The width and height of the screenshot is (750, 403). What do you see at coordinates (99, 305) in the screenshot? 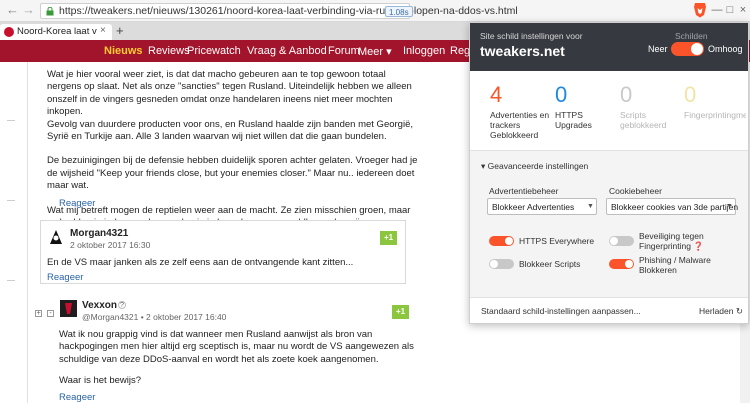
I see `comment-author: Vexxon` at bounding box center [99, 305].